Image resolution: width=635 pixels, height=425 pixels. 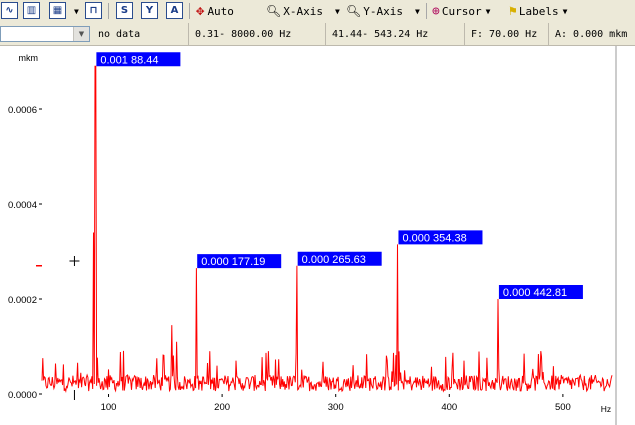 What do you see at coordinates (394, 34) in the screenshot?
I see `view-range: 41.44- 543.24 Hz` at bounding box center [394, 34].